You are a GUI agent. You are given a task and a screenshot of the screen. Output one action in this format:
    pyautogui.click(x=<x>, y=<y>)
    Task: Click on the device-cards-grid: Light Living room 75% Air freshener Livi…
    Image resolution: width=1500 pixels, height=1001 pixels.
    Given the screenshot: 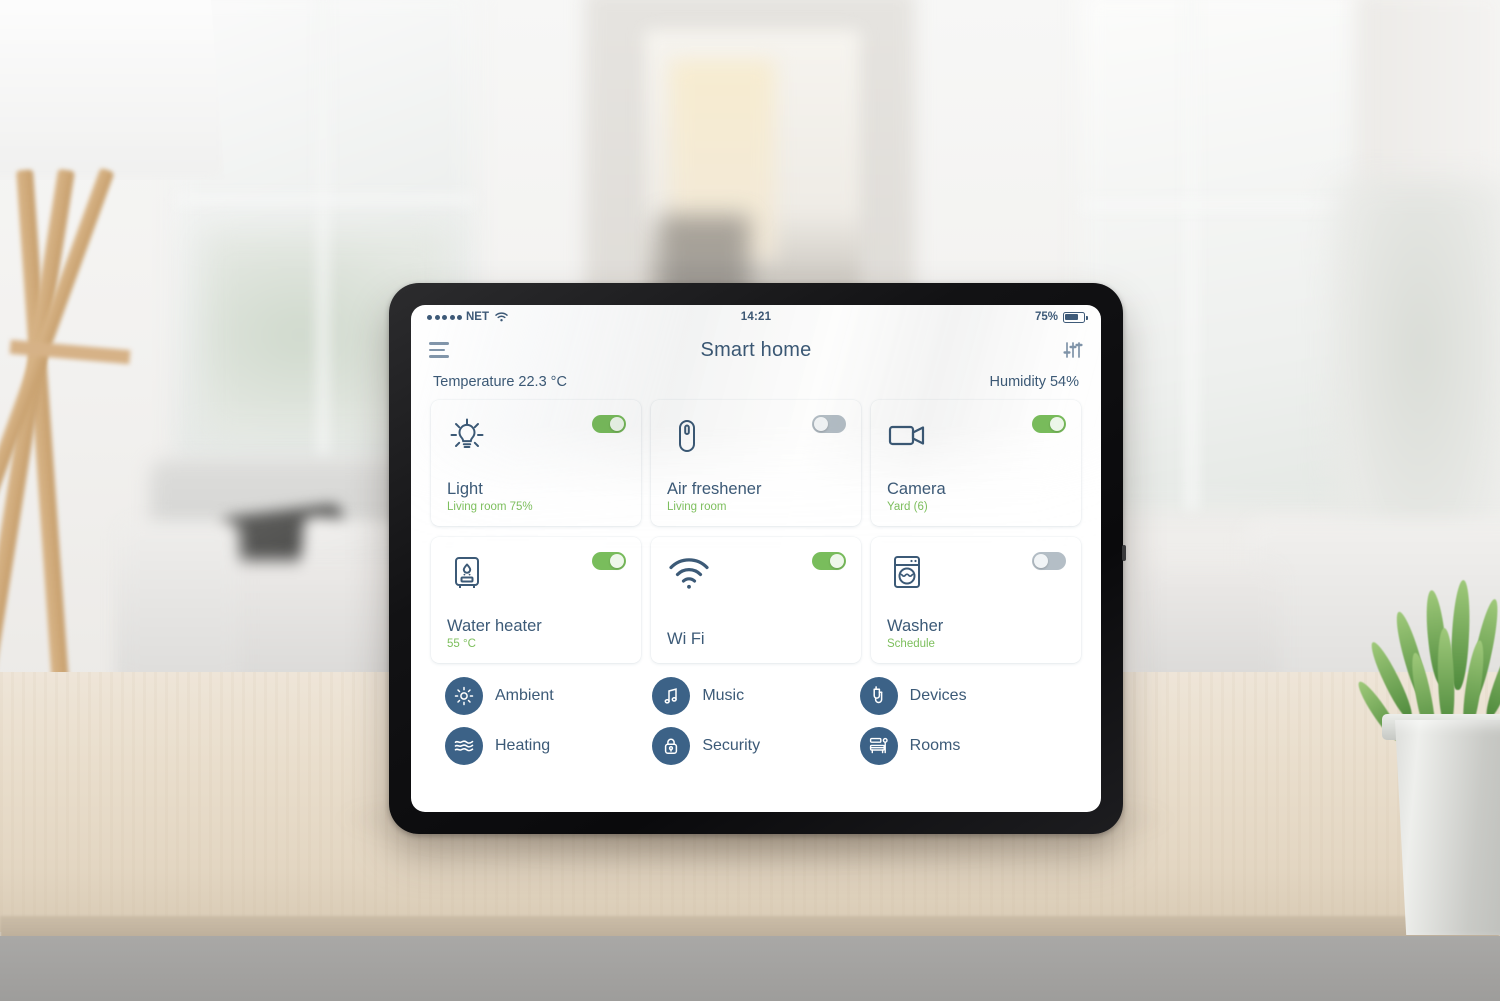 What is the action you would take?
    pyautogui.click(x=756, y=526)
    